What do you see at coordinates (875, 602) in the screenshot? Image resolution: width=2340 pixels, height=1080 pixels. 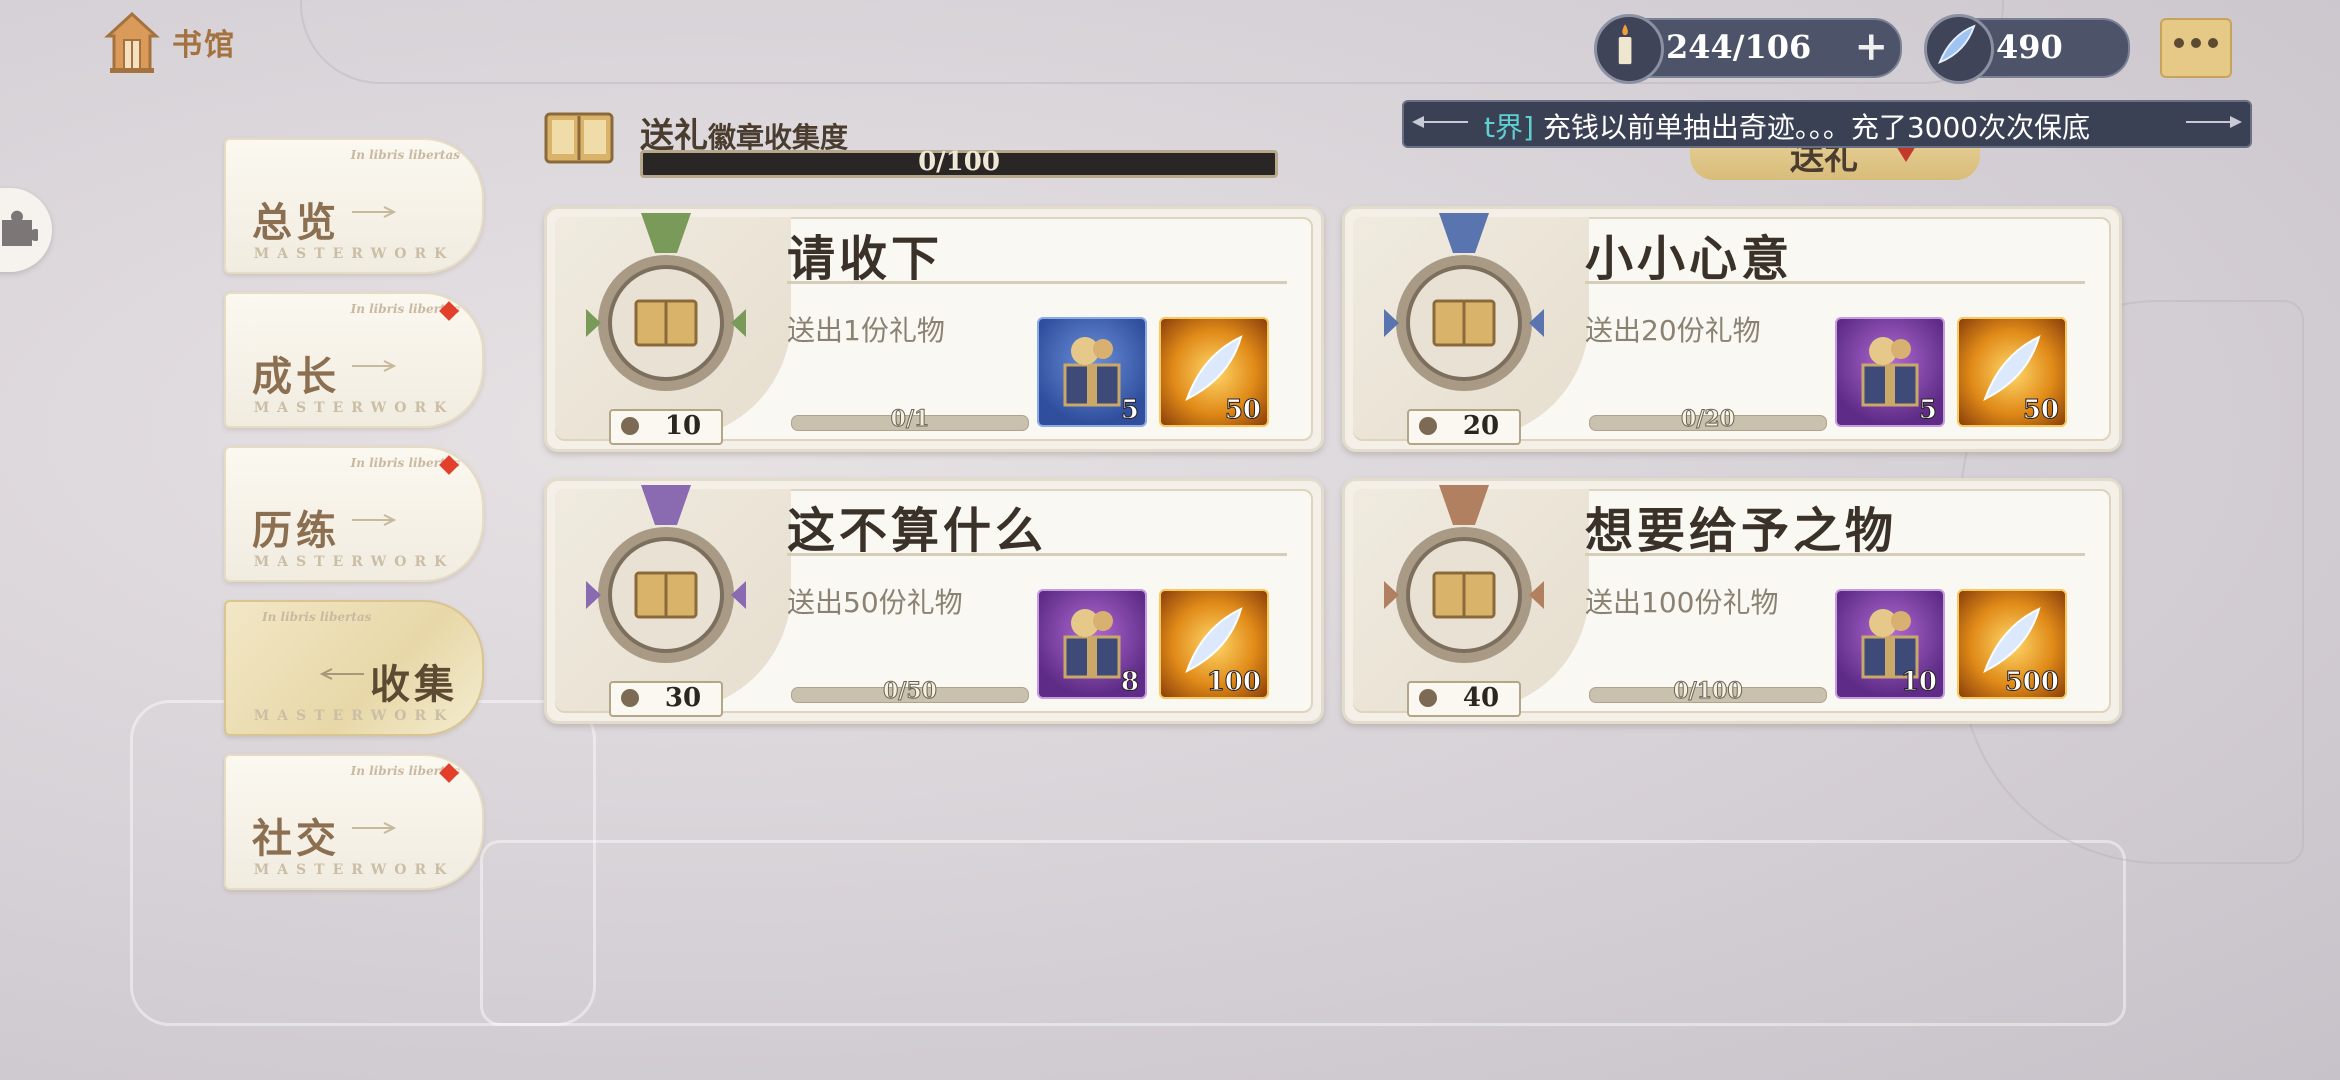 I see `card-description: 送出50份礼物` at bounding box center [875, 602].